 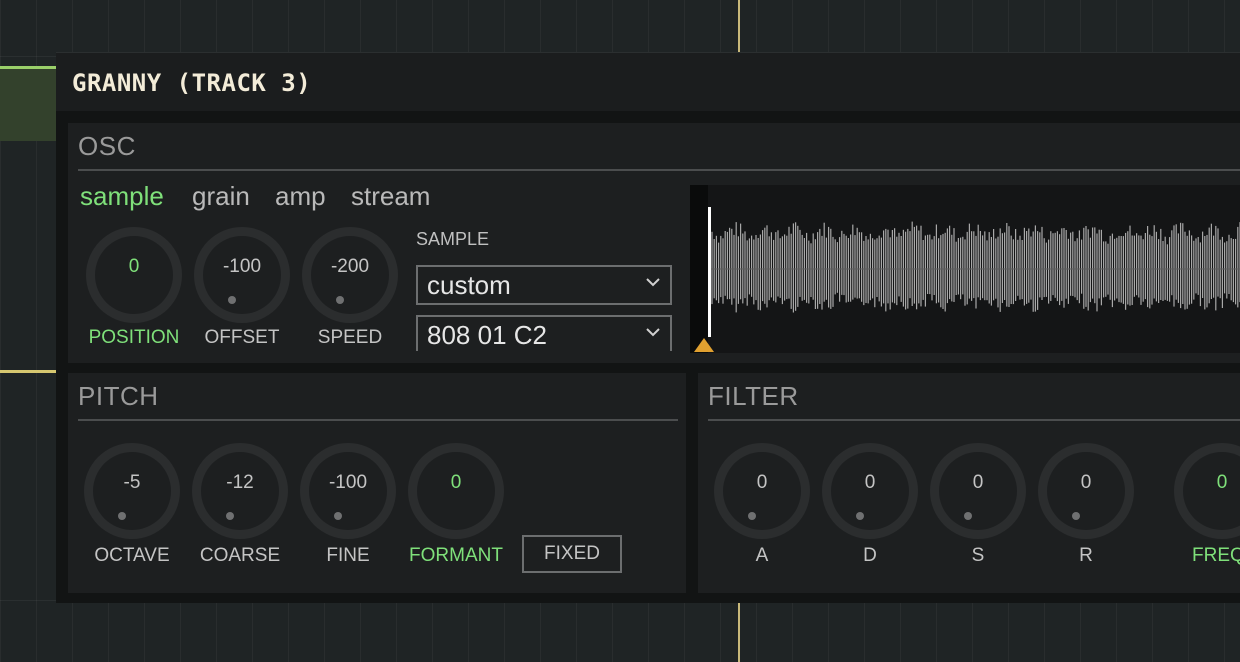 What do you see at coordinates (487, 335) in the screenshot?
I see `sample-name-value: 808 01 C2` at bounding box center [487, 335].